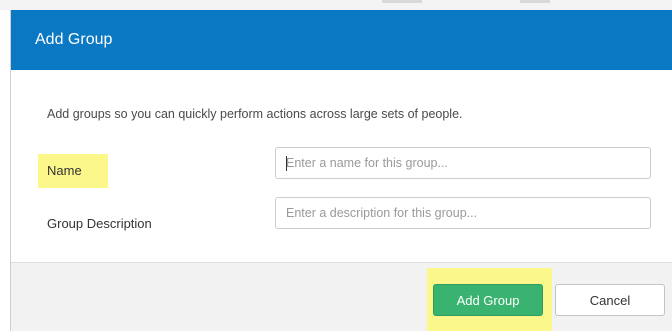  I want to click on text-caret, so click(286, 163).